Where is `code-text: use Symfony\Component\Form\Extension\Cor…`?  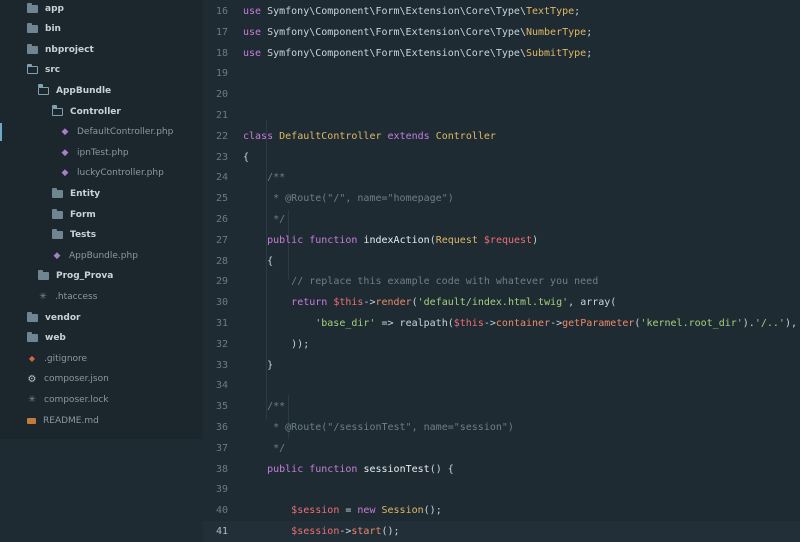 code-text: use Symfony\Component\Form\Extension\Cor… is located at coordinates (418, 32).